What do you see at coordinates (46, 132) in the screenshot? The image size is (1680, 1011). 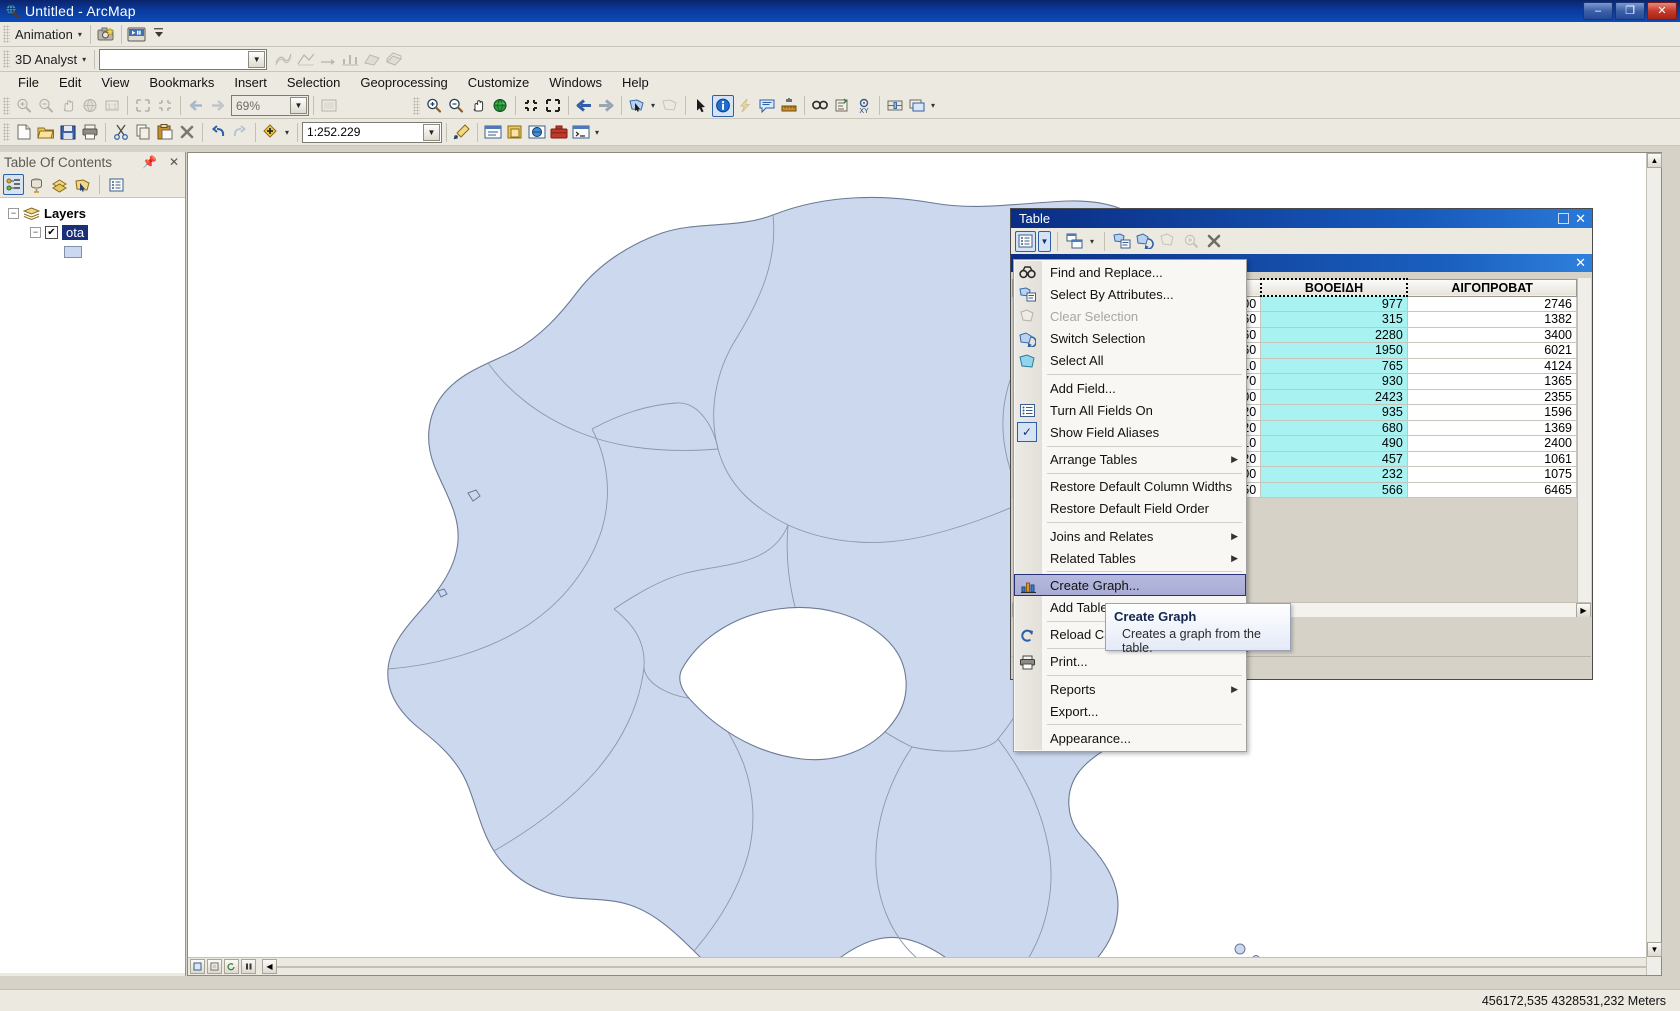 I see `open-icon` at bounding box center [46, 132].